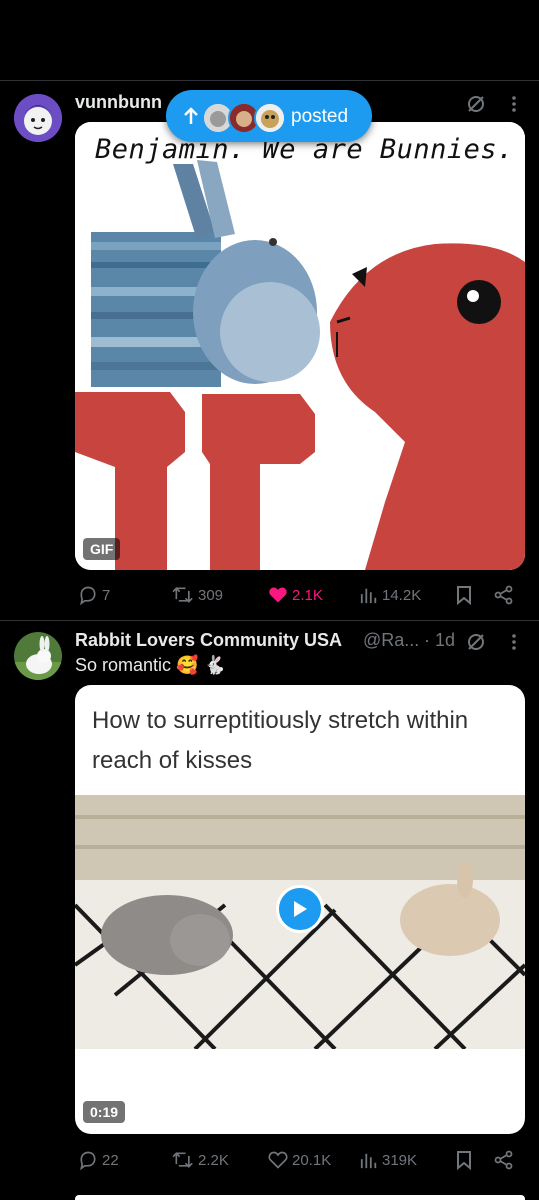 The width and height of the screenshot is (539, 1200). What do you see at coordinates (110, 1160) in the screenshot?
I see `reply-count: 22` at bounding box center [110, 1160].